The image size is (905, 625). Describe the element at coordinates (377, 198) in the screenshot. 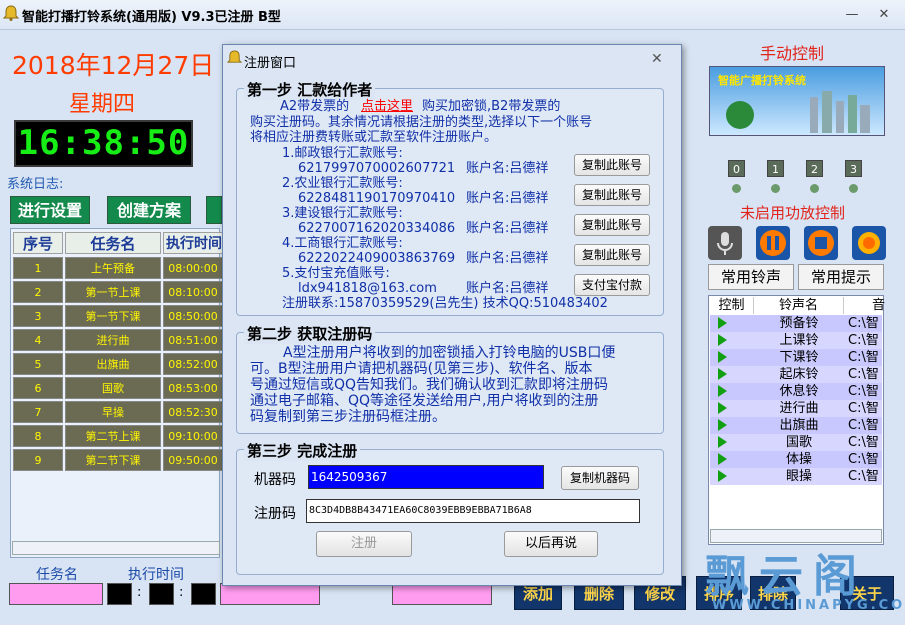

I see `account-number: 6228481190170970410` at that location.